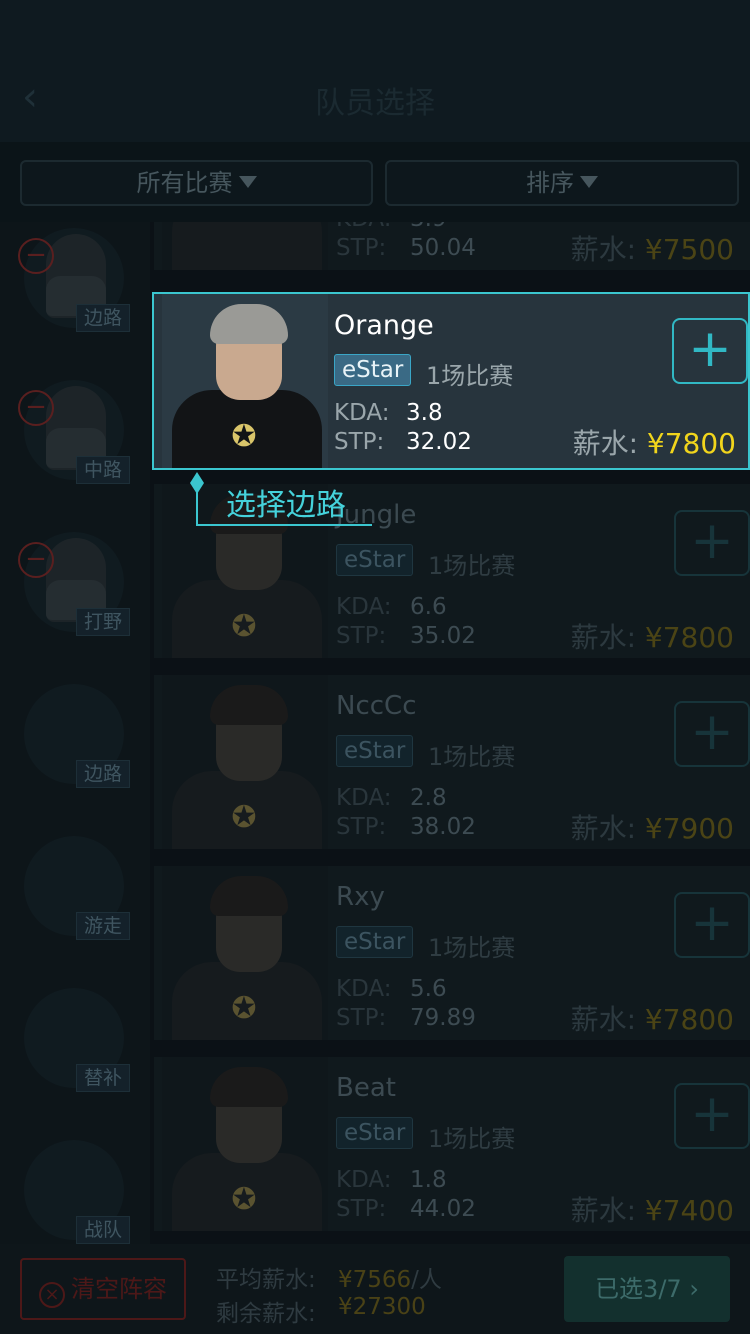 This screenshot has height=1334, width=750. I want to click on player-name: NccCc, so click(376, 706).